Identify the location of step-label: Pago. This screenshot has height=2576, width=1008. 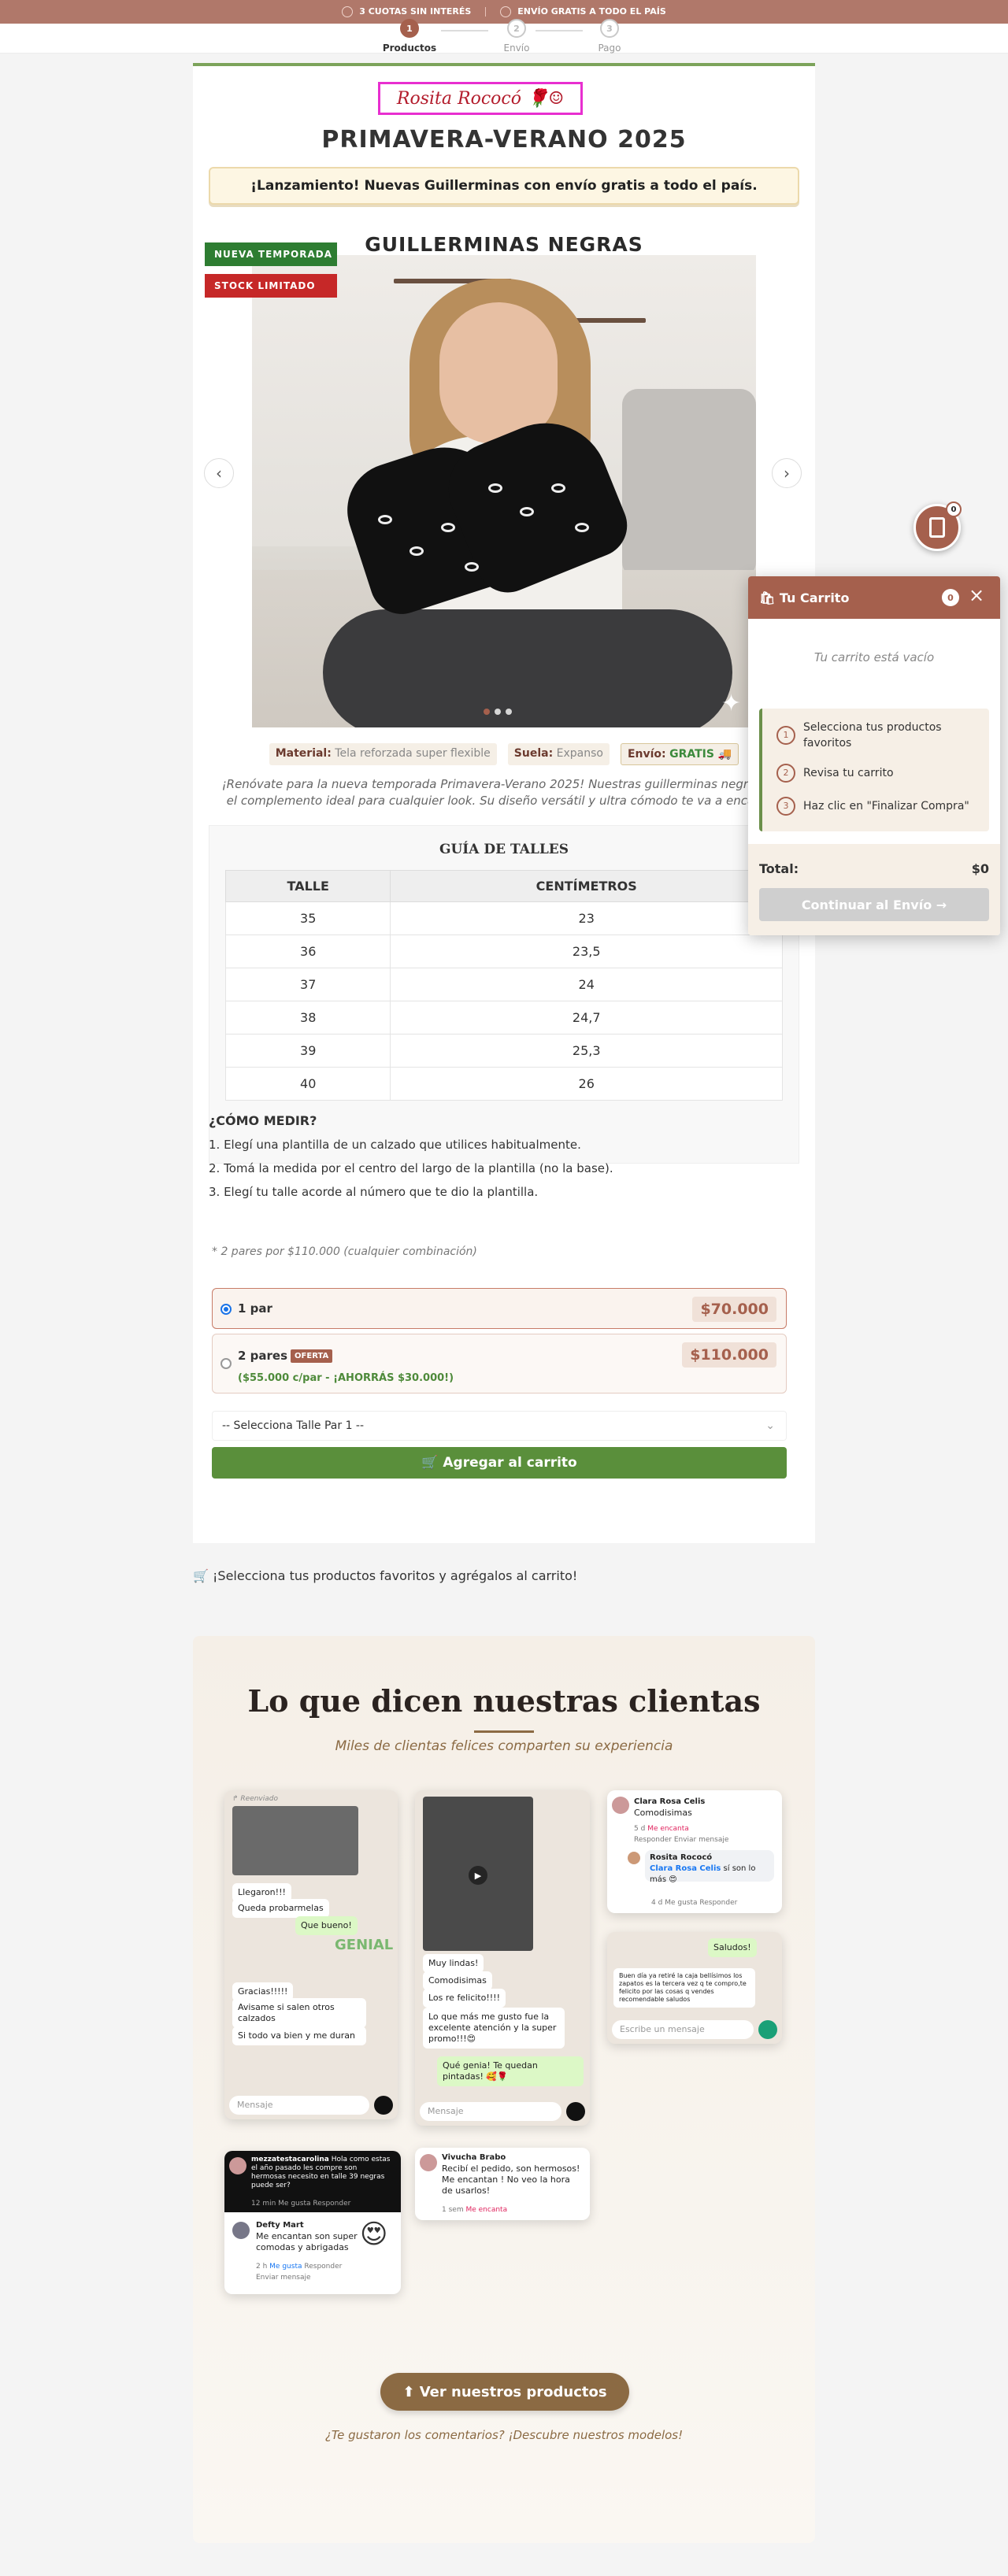
(609, 48).